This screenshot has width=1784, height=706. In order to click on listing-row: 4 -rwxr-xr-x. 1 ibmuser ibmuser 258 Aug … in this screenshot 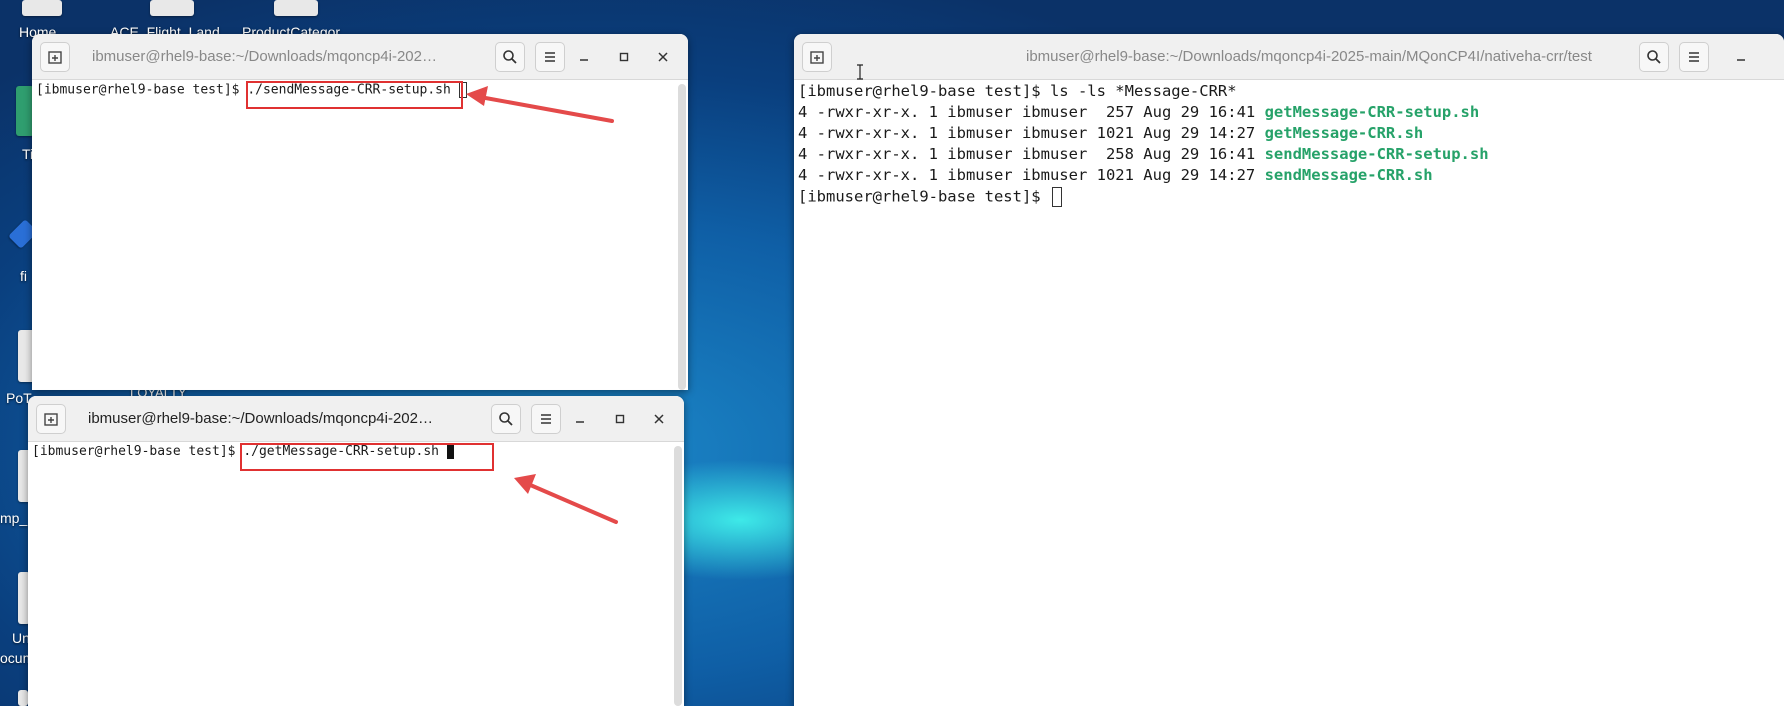, I will do `click(1143, 154)`.